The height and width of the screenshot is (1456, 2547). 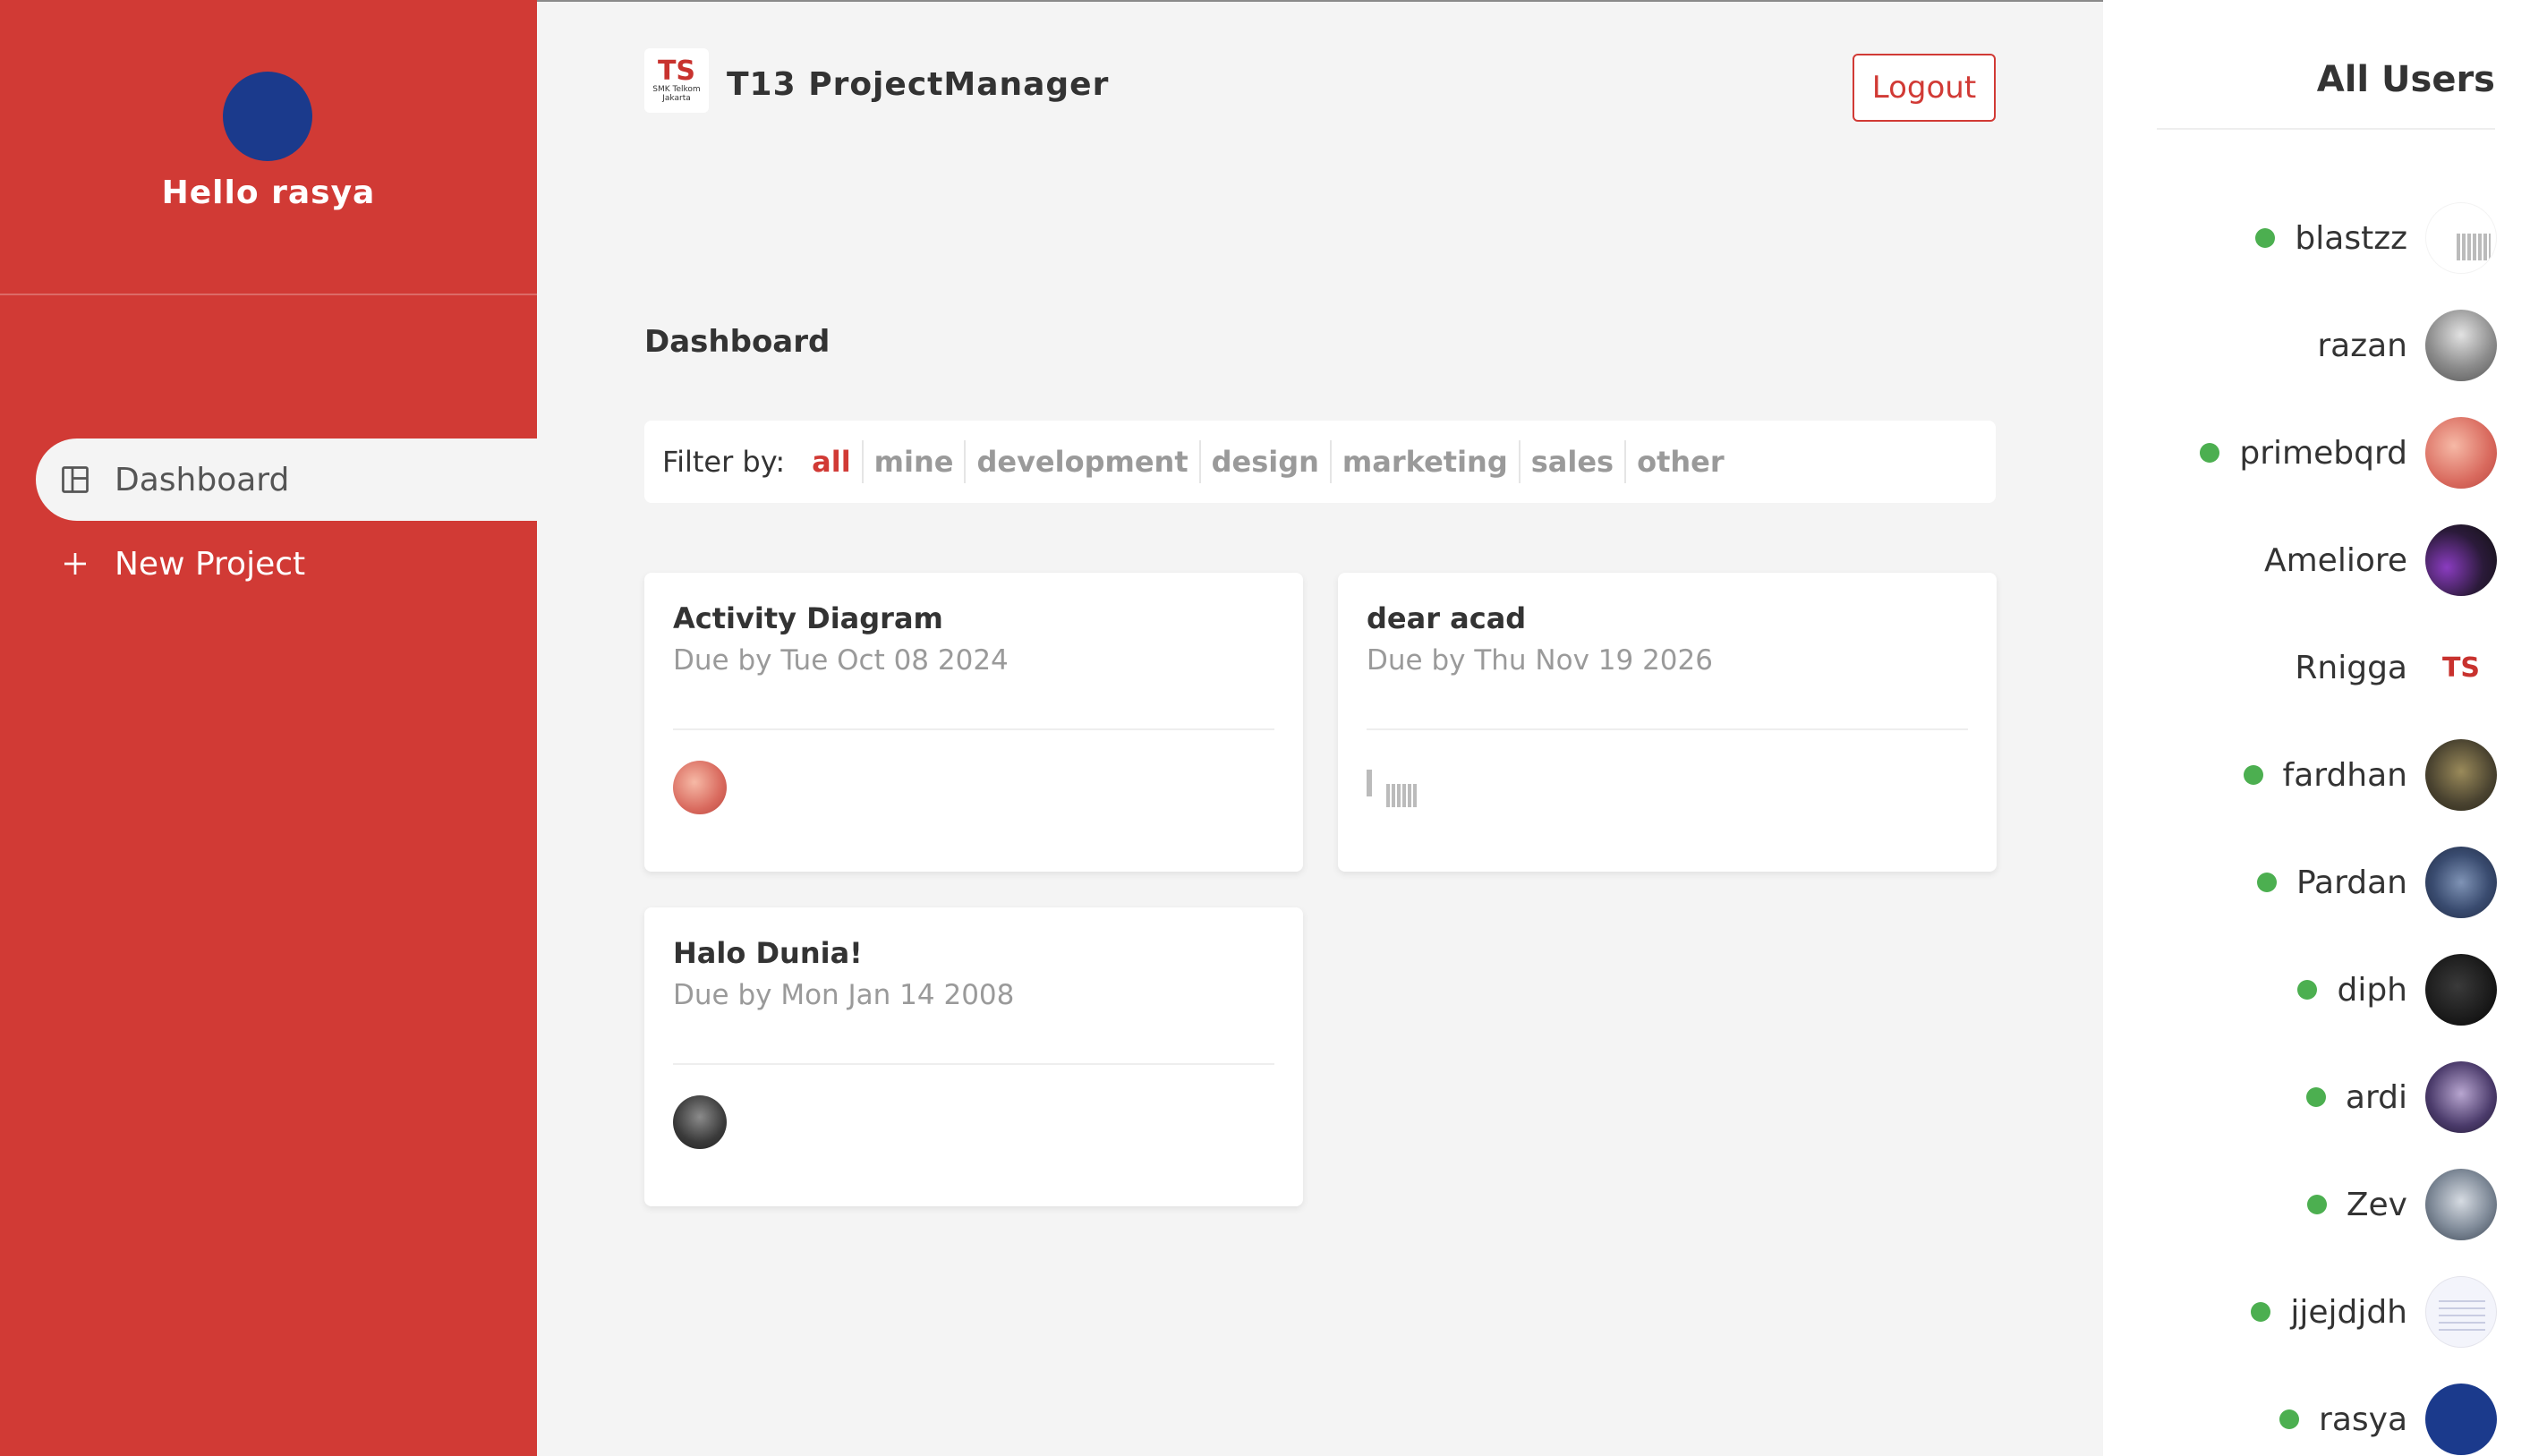 I want to click on brand-logo: TS SMK Telkom Jakarta, so click(x=676, y=80).